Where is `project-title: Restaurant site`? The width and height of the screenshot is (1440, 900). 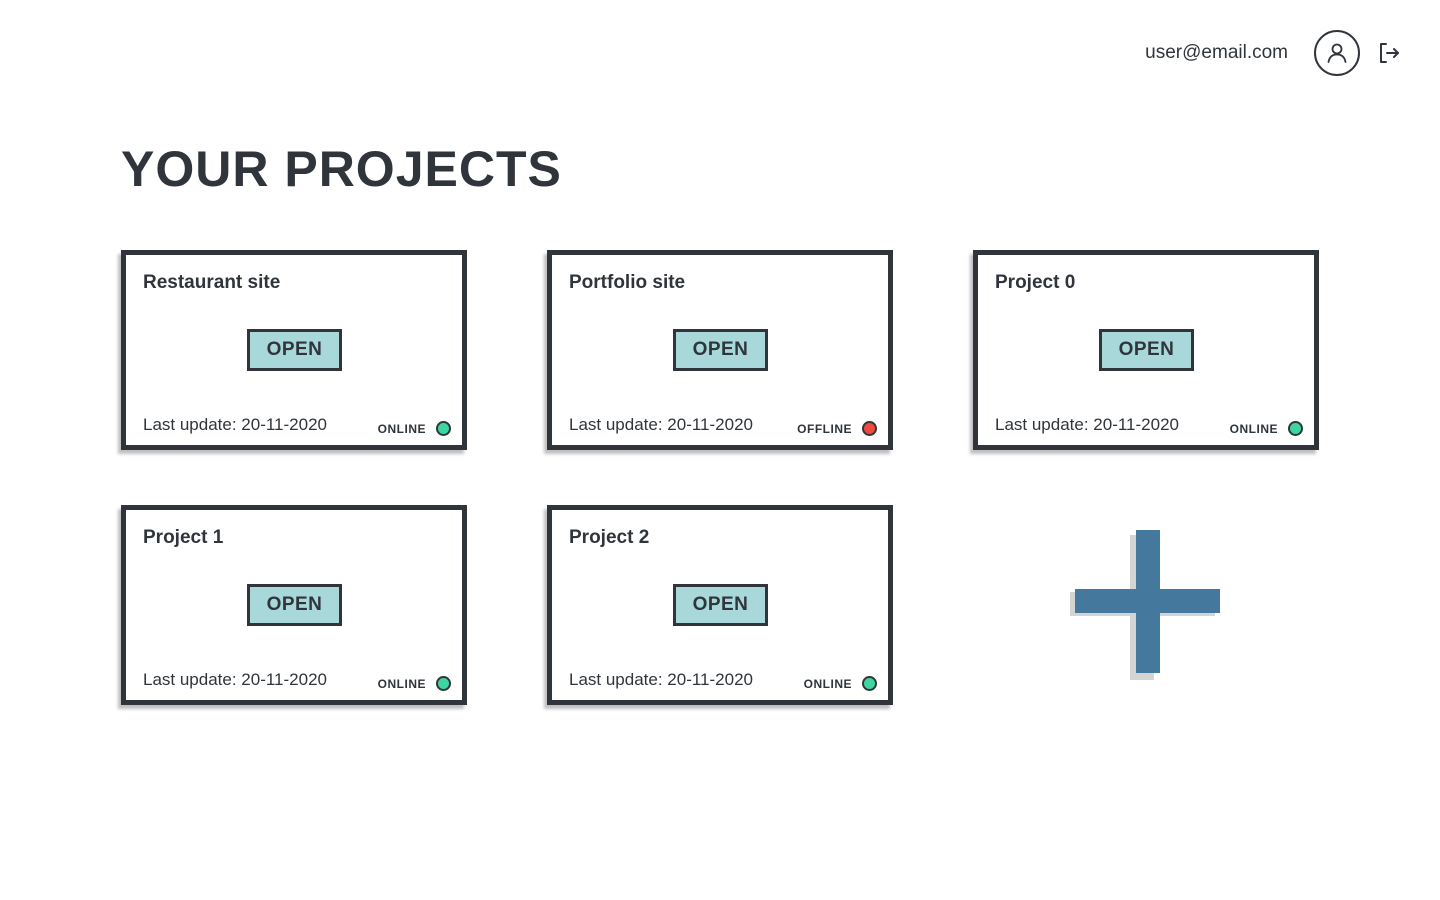
project-title: Restaurant site is located at coordinates (212, 282).